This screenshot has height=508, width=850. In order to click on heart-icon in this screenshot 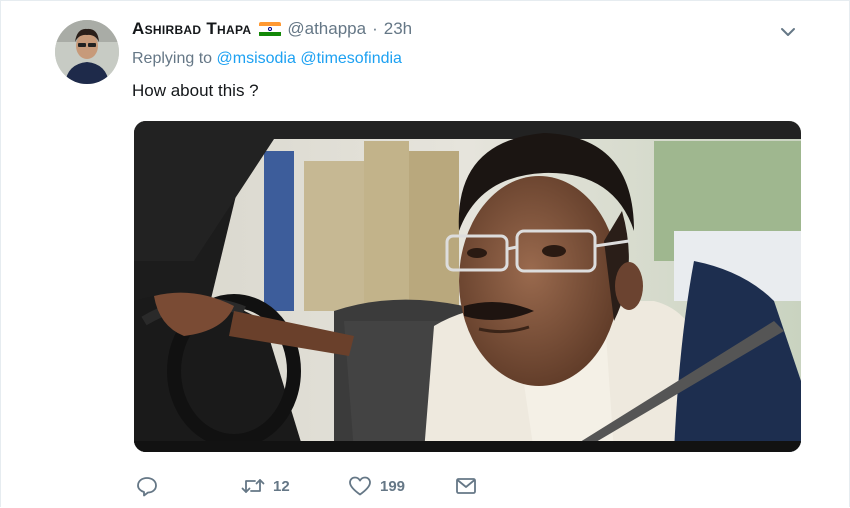, I will do `click(360, 486)`.